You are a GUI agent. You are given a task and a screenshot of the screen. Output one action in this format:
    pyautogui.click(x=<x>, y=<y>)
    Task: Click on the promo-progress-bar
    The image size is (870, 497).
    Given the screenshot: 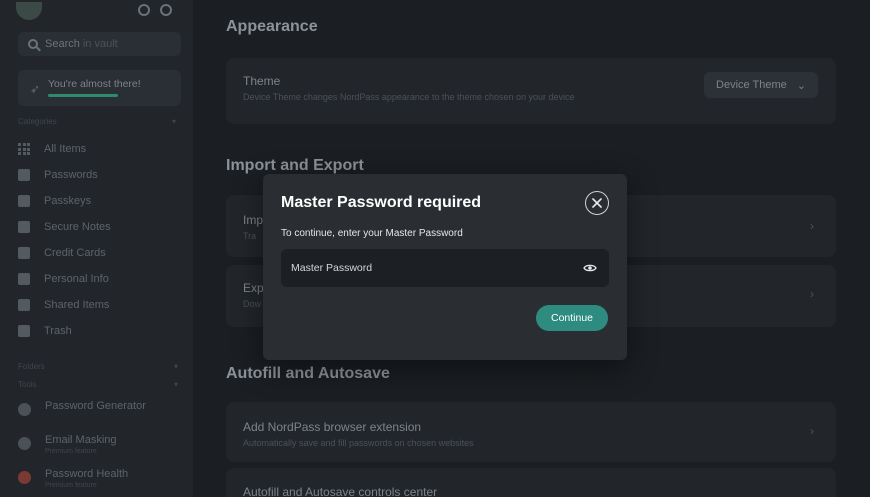 What is the action you would take?
    pyautogui.click(x=83, y=95)
    